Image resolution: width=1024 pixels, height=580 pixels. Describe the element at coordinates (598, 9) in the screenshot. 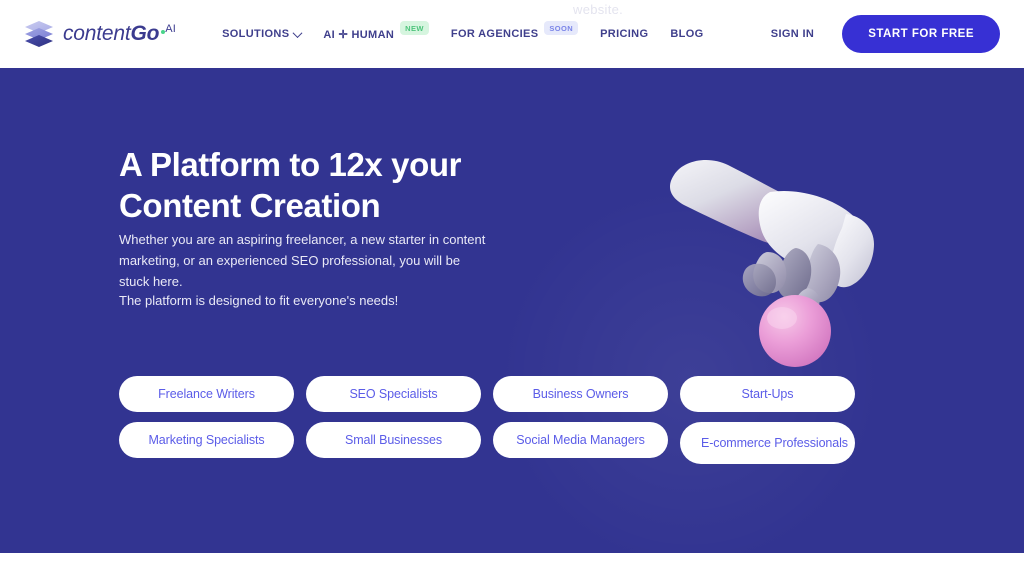

I see `watermark-text: website.` at that location.